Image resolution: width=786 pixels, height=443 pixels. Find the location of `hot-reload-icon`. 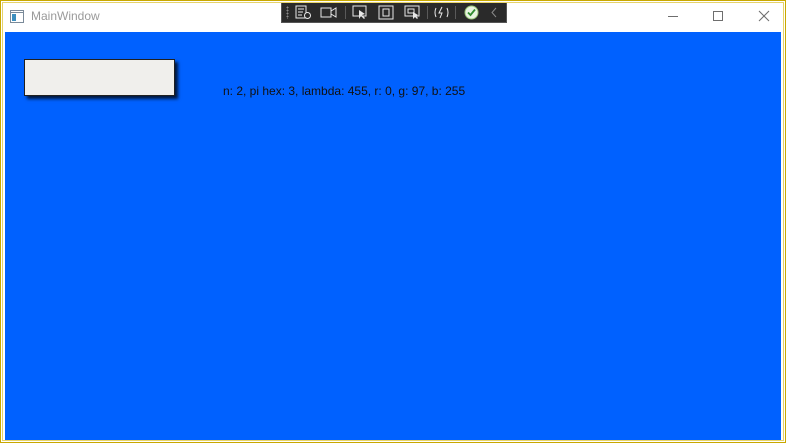

hot-reload-icon is located at coordinates (441, 12).